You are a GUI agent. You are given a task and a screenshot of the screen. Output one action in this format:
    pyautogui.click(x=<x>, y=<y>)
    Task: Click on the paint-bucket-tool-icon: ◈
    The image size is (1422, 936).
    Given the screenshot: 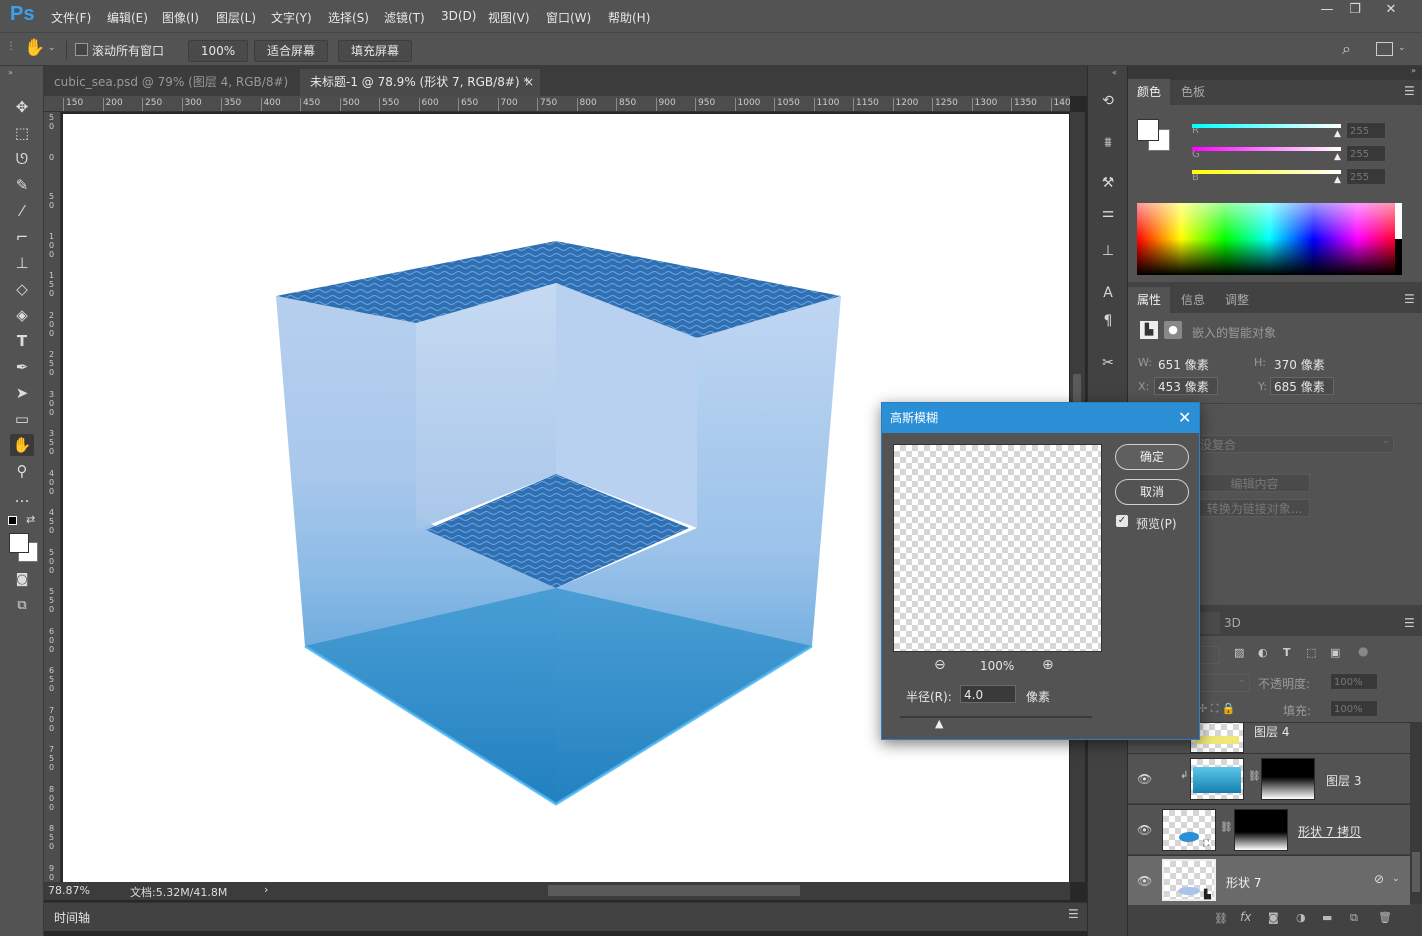 What is the action you would take?
    pyautogui.click(x=22, y=315)
    